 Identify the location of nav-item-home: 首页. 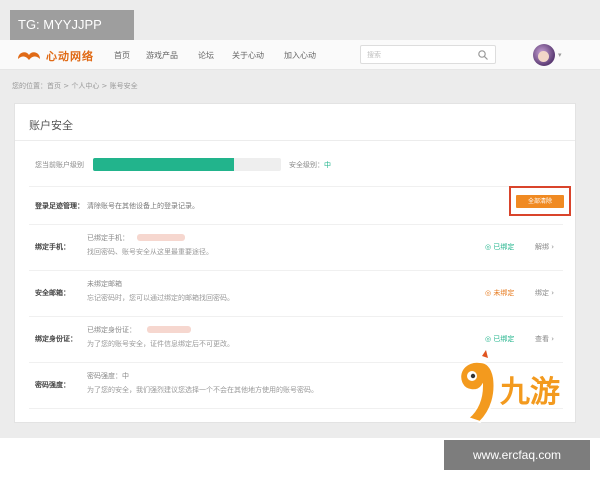
(122, 55).